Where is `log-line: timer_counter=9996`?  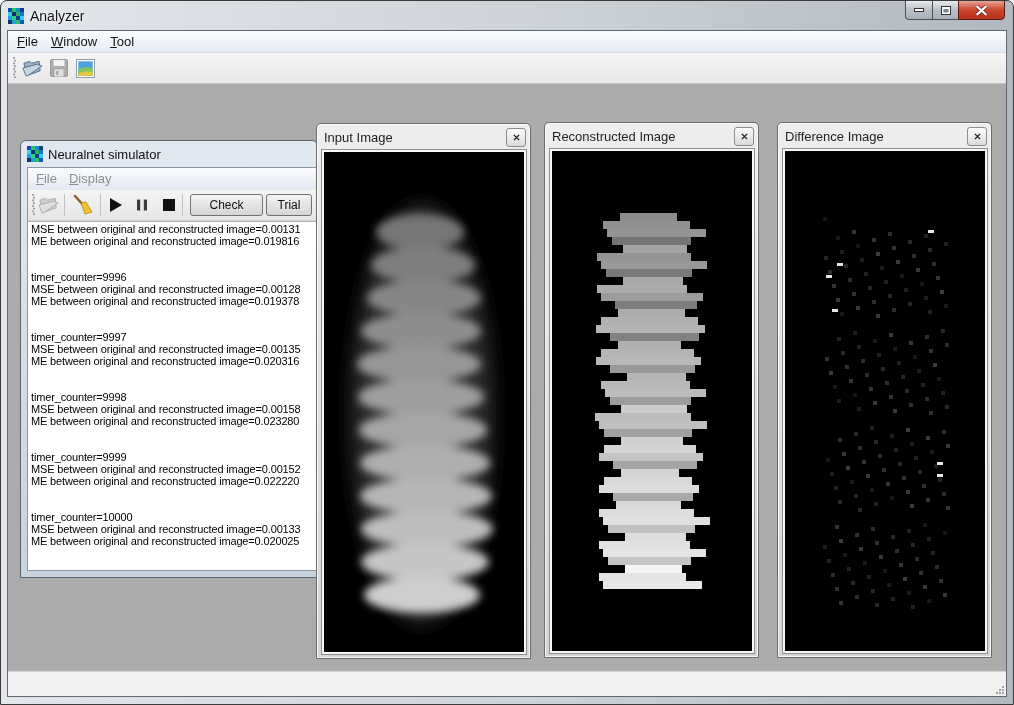
log-line: timer_counter=9996 is located at coordinates (79, 277).